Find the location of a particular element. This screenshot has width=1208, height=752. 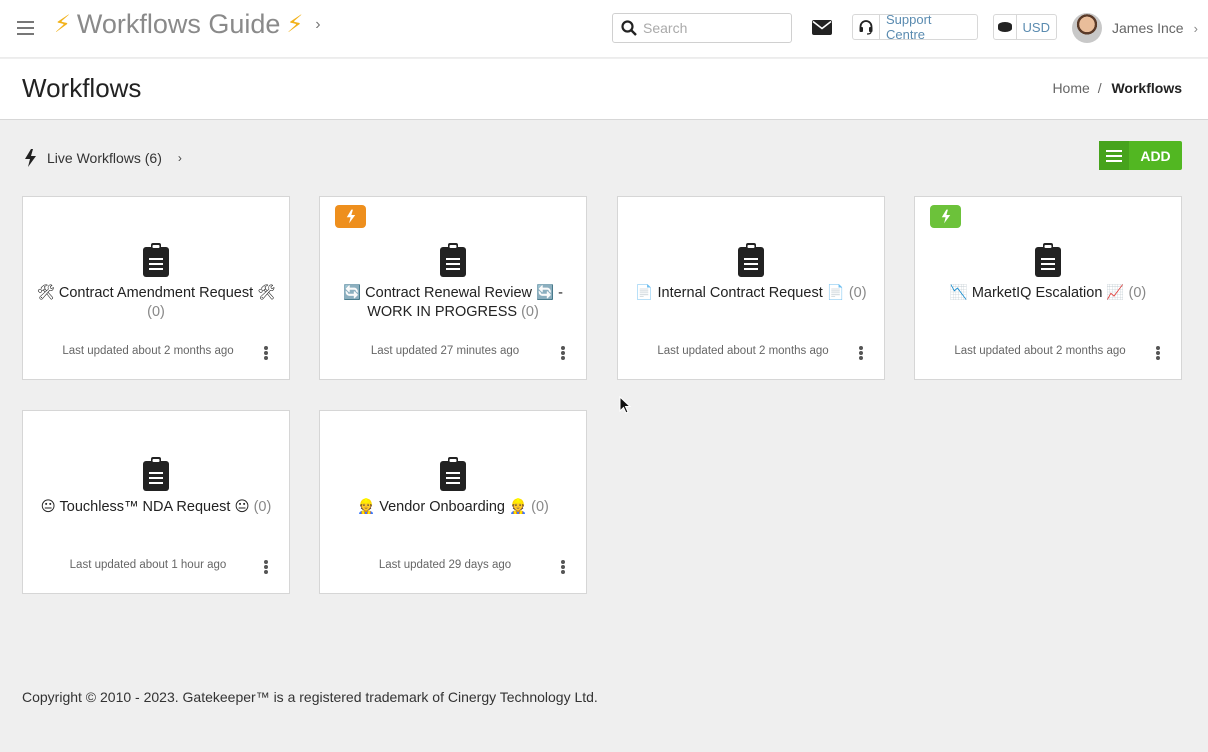

coins-icon is located at coordinates (1005, 27).